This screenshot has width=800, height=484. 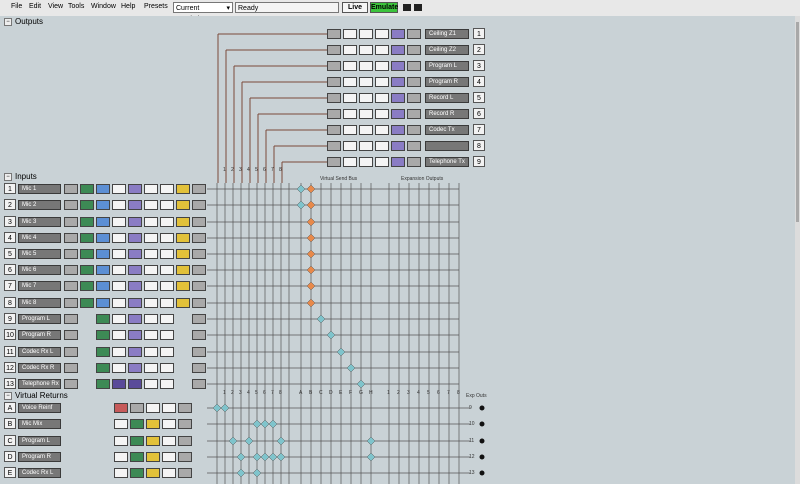 I want to click on output-name: Program L, so click(x=447, y=66).